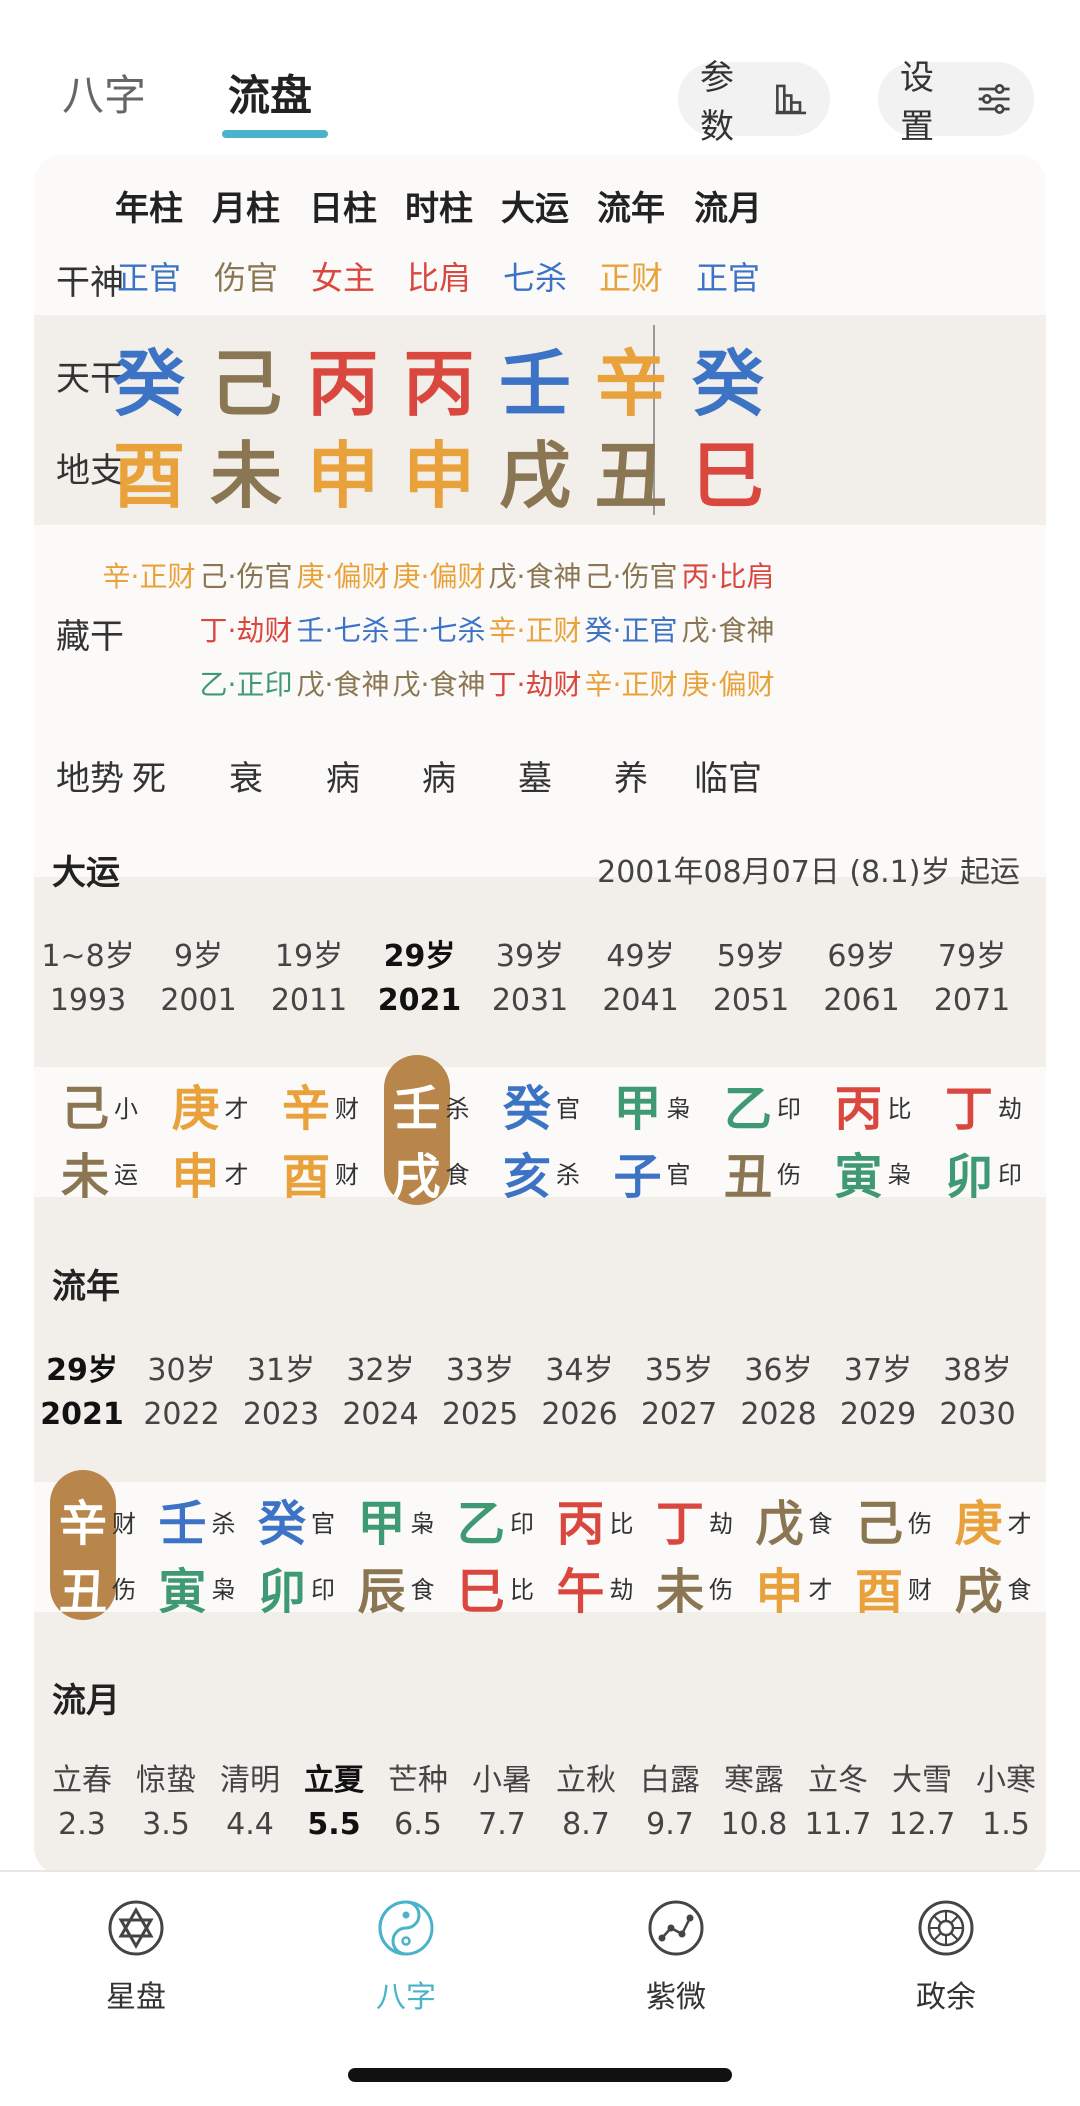 The image size is (1080, 2106). I want to click on dayun-ganzhi-cell: 己小未运, so click(106, 1130).